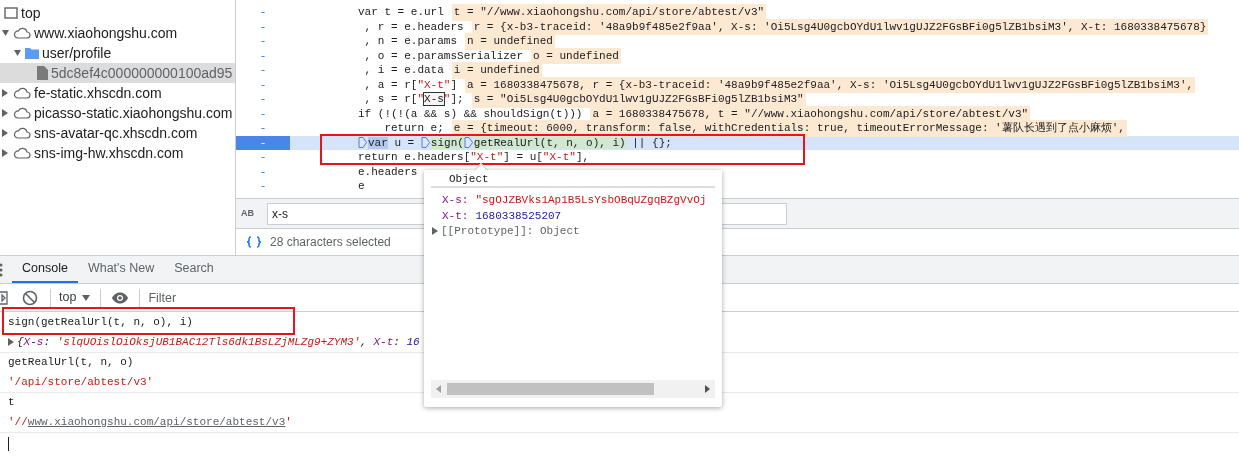  What do you see at coordinates (469, 179) in the screenshot?
I see `popover-title: Object` at bounding box center [469, 179].